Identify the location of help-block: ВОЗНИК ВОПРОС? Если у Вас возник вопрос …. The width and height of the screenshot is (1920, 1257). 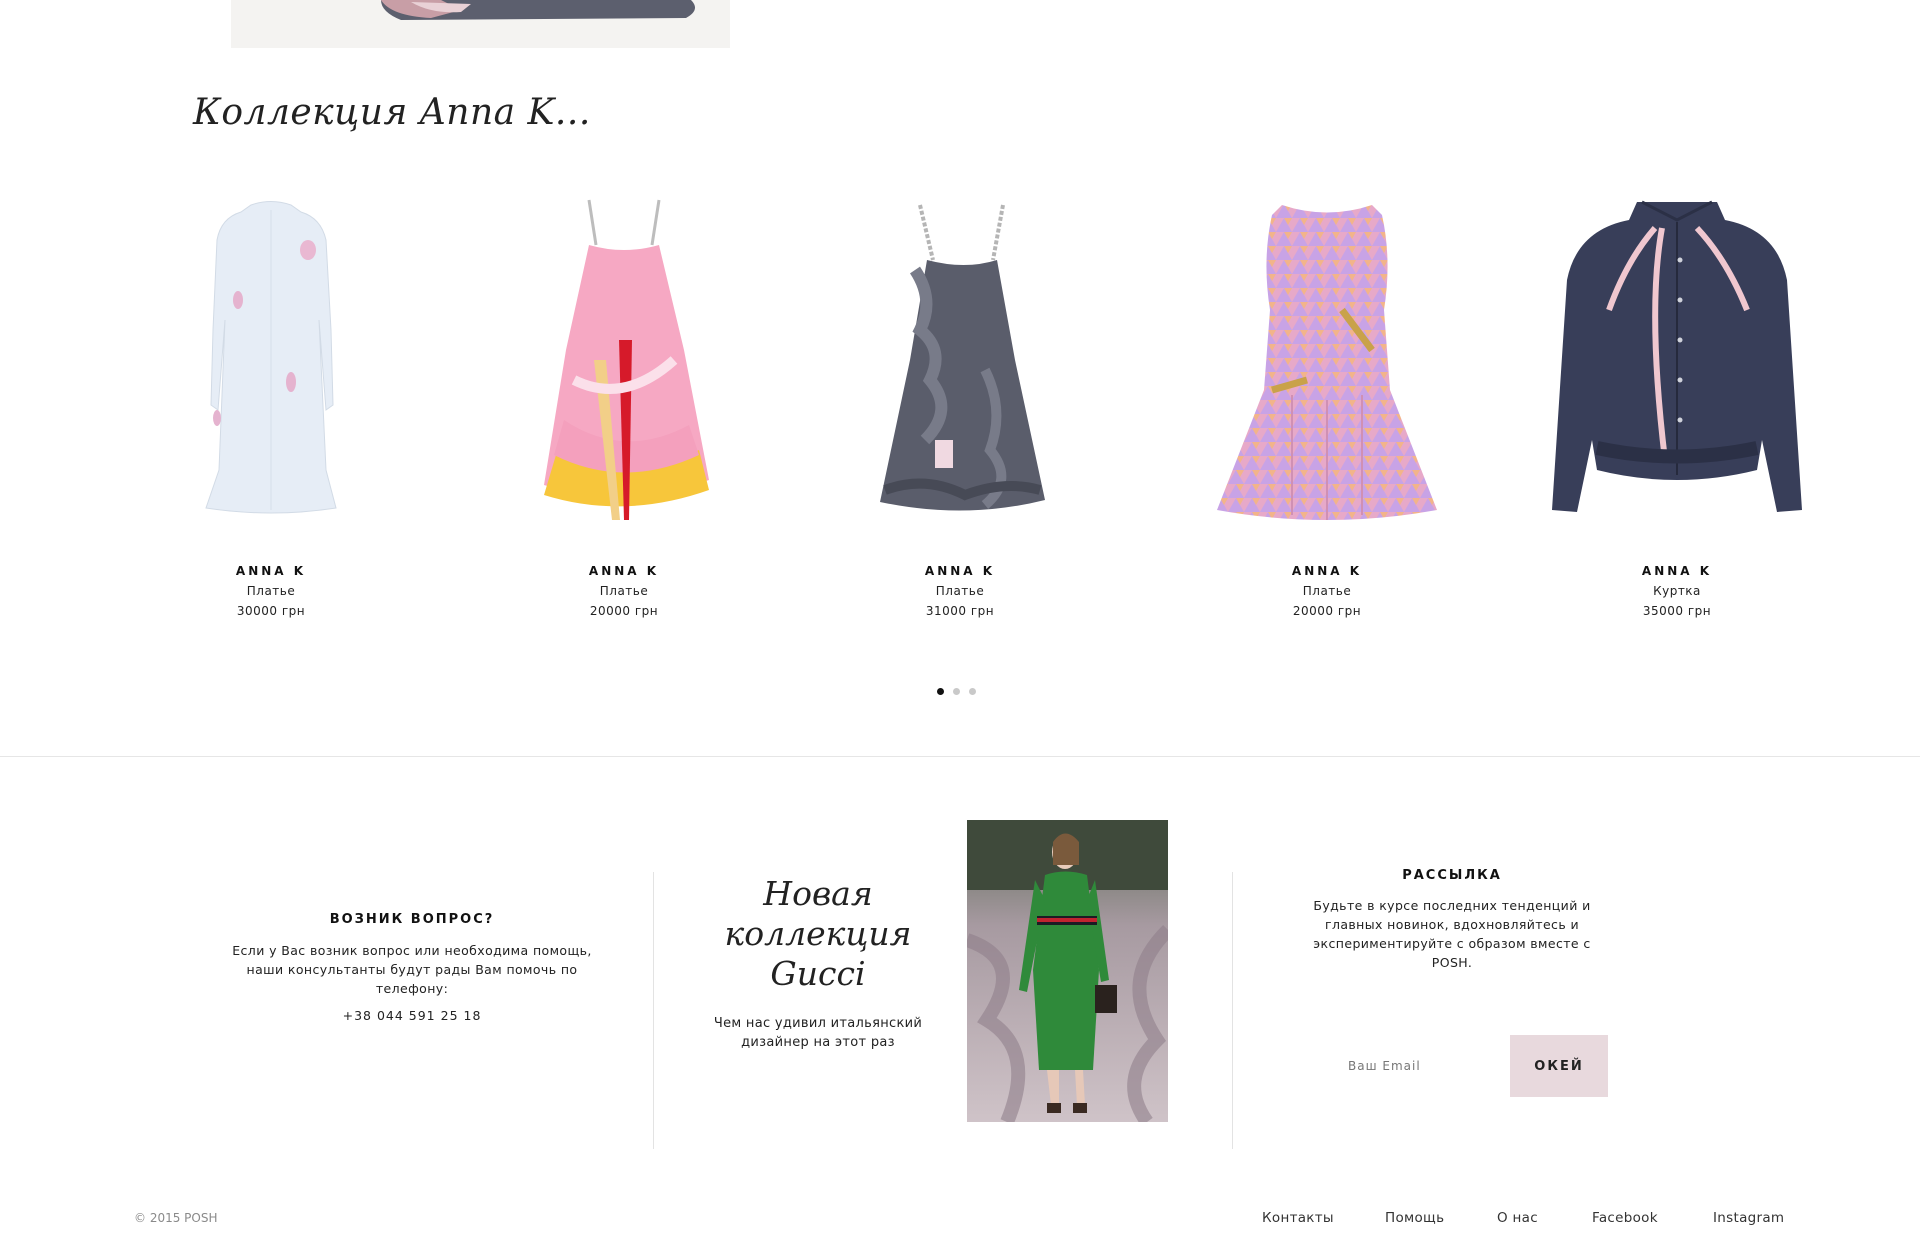
(412, 967).